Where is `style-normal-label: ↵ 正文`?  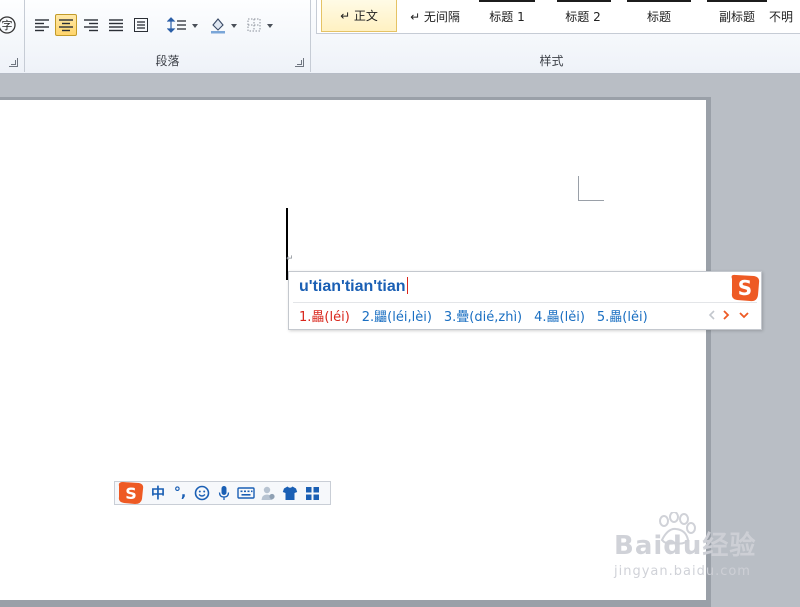
style-normal-label: ↵ 正文 is located at coordinates (359, 16).